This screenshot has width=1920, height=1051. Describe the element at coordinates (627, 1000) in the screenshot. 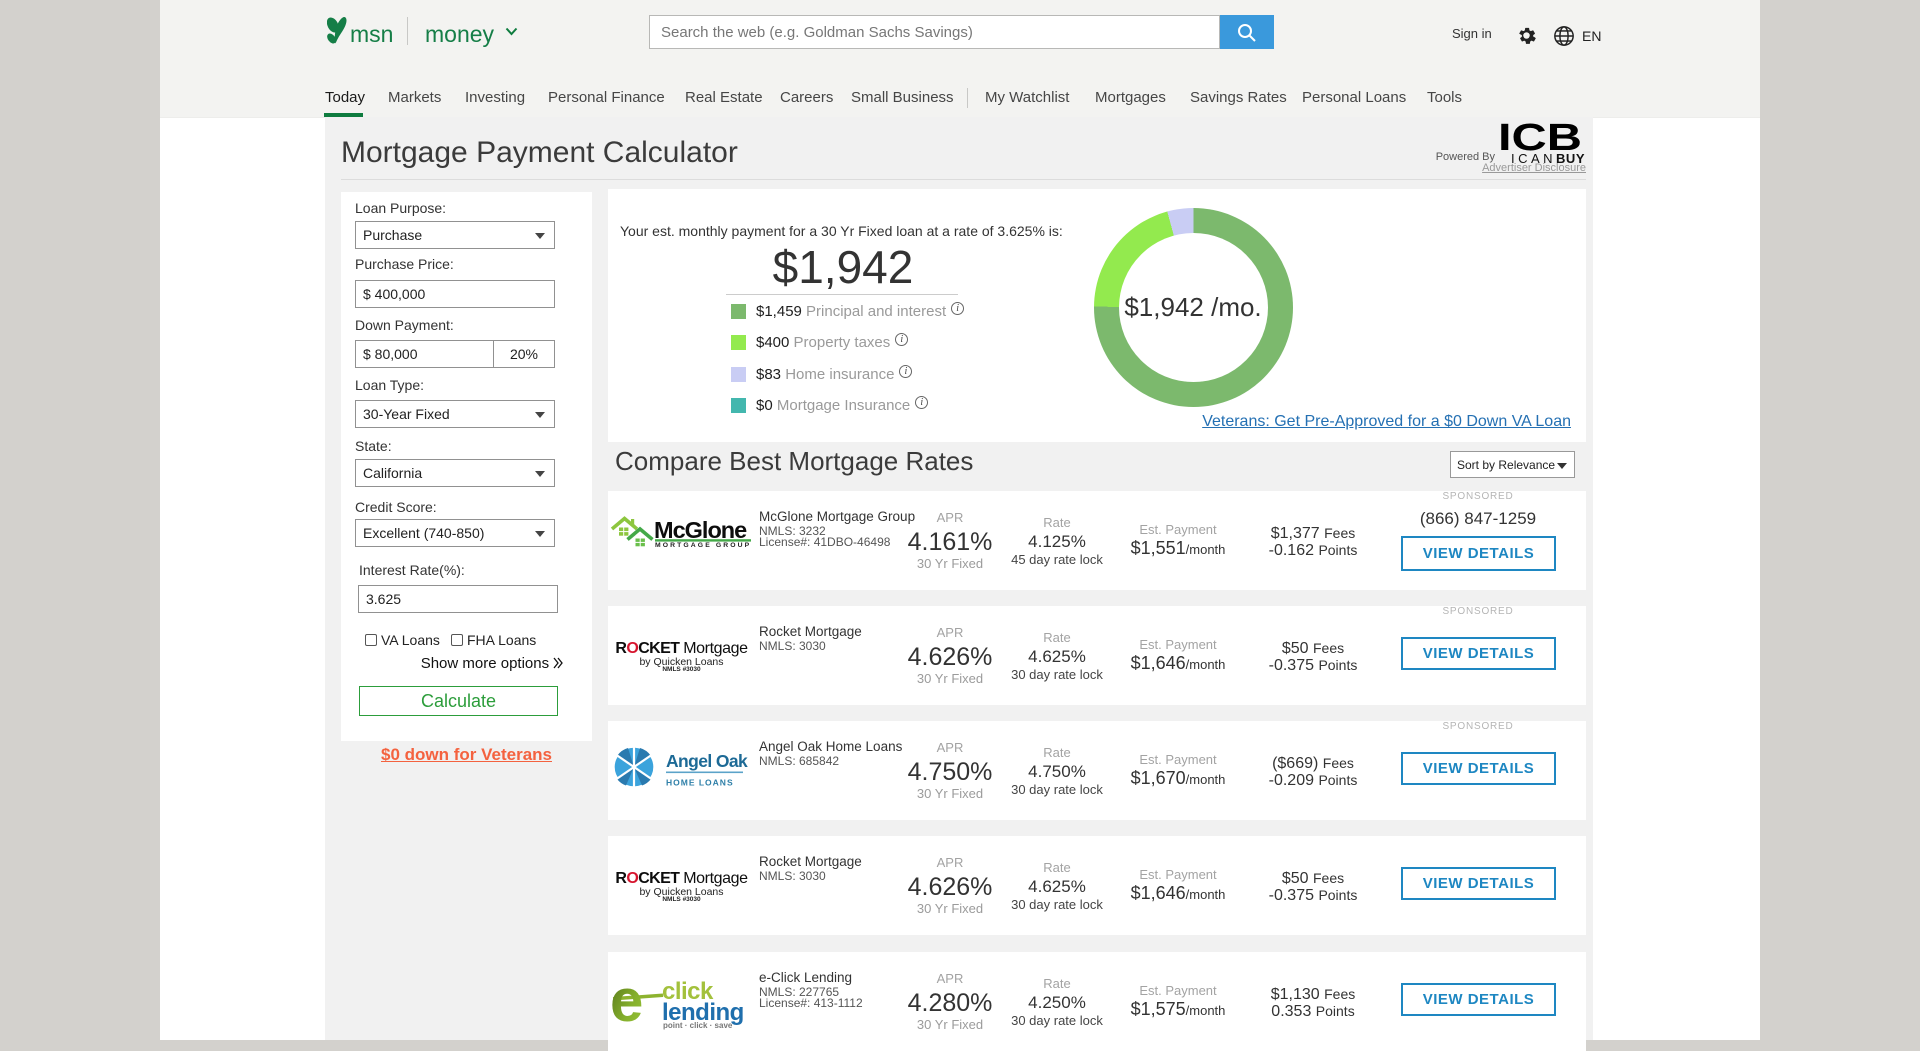

I see `svg-text: e` at that location.